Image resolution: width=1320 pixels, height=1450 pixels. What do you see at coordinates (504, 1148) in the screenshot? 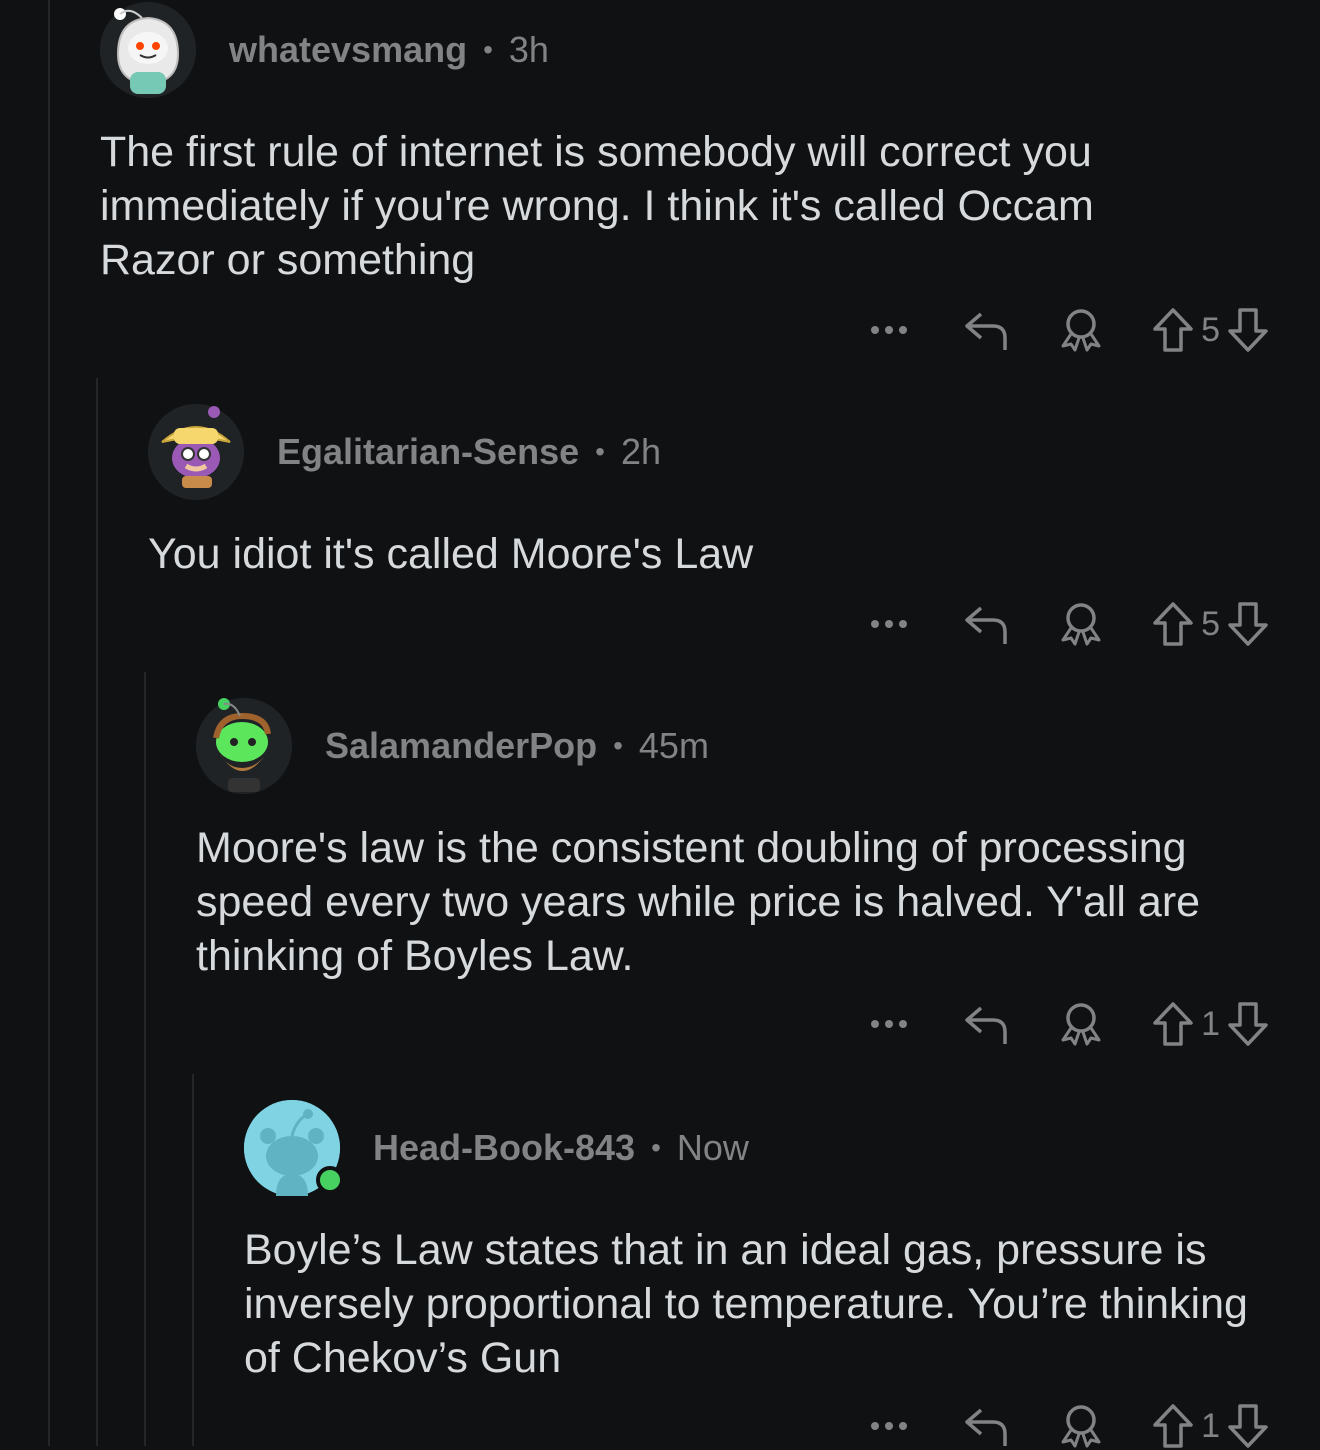
I see `username: Head-Book-843` at bounding box center [504, 1148].